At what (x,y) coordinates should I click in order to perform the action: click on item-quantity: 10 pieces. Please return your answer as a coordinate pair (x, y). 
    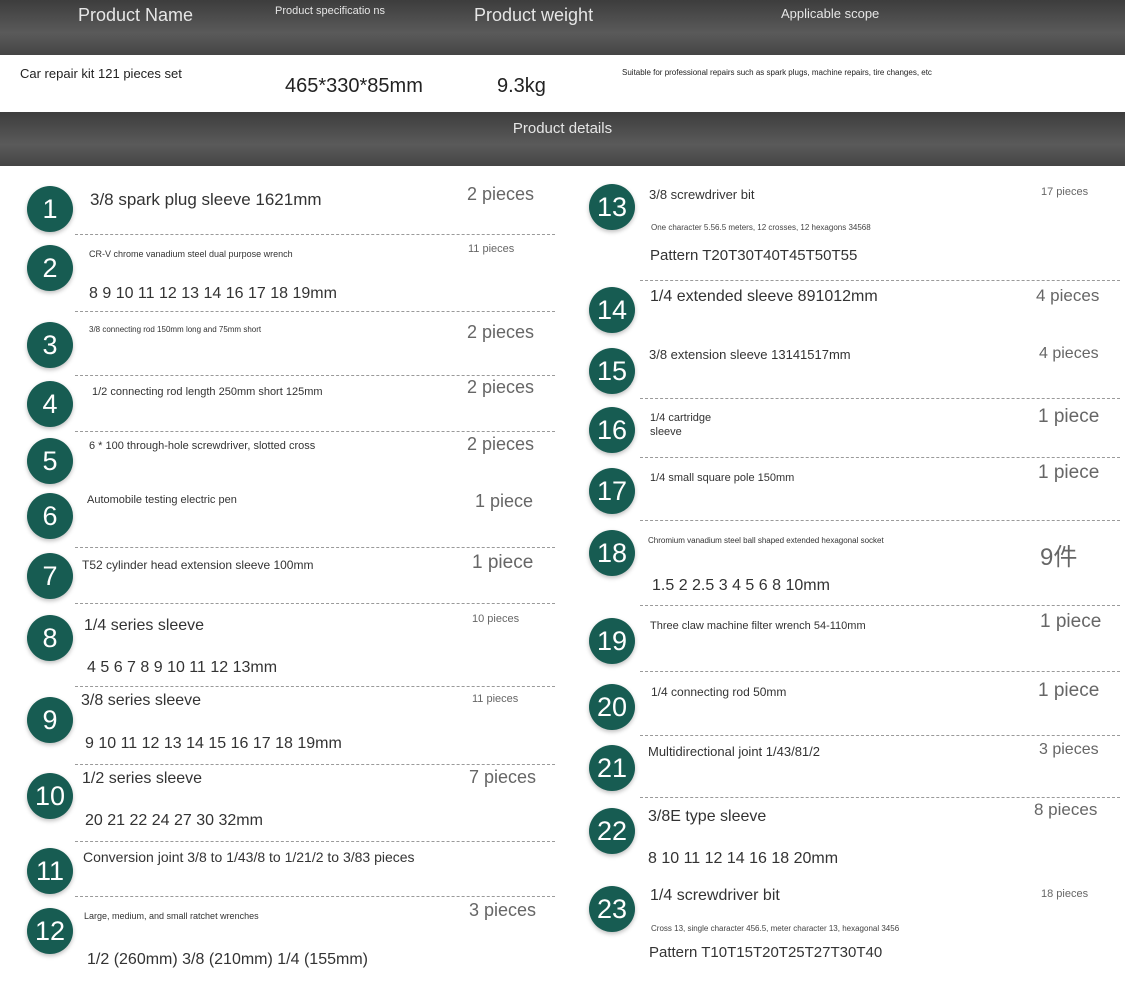
    Looking at the image, I should click on (496, 619).